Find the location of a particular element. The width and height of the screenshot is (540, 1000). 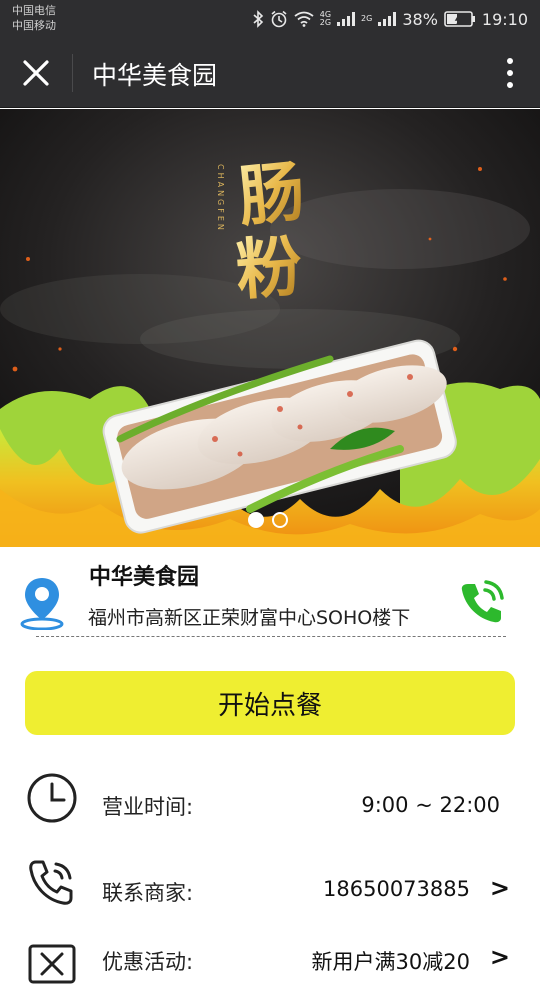

shop-address: 福州市高新区正荣财富中心SOHO楼下 is located at coordinates (249, 618).